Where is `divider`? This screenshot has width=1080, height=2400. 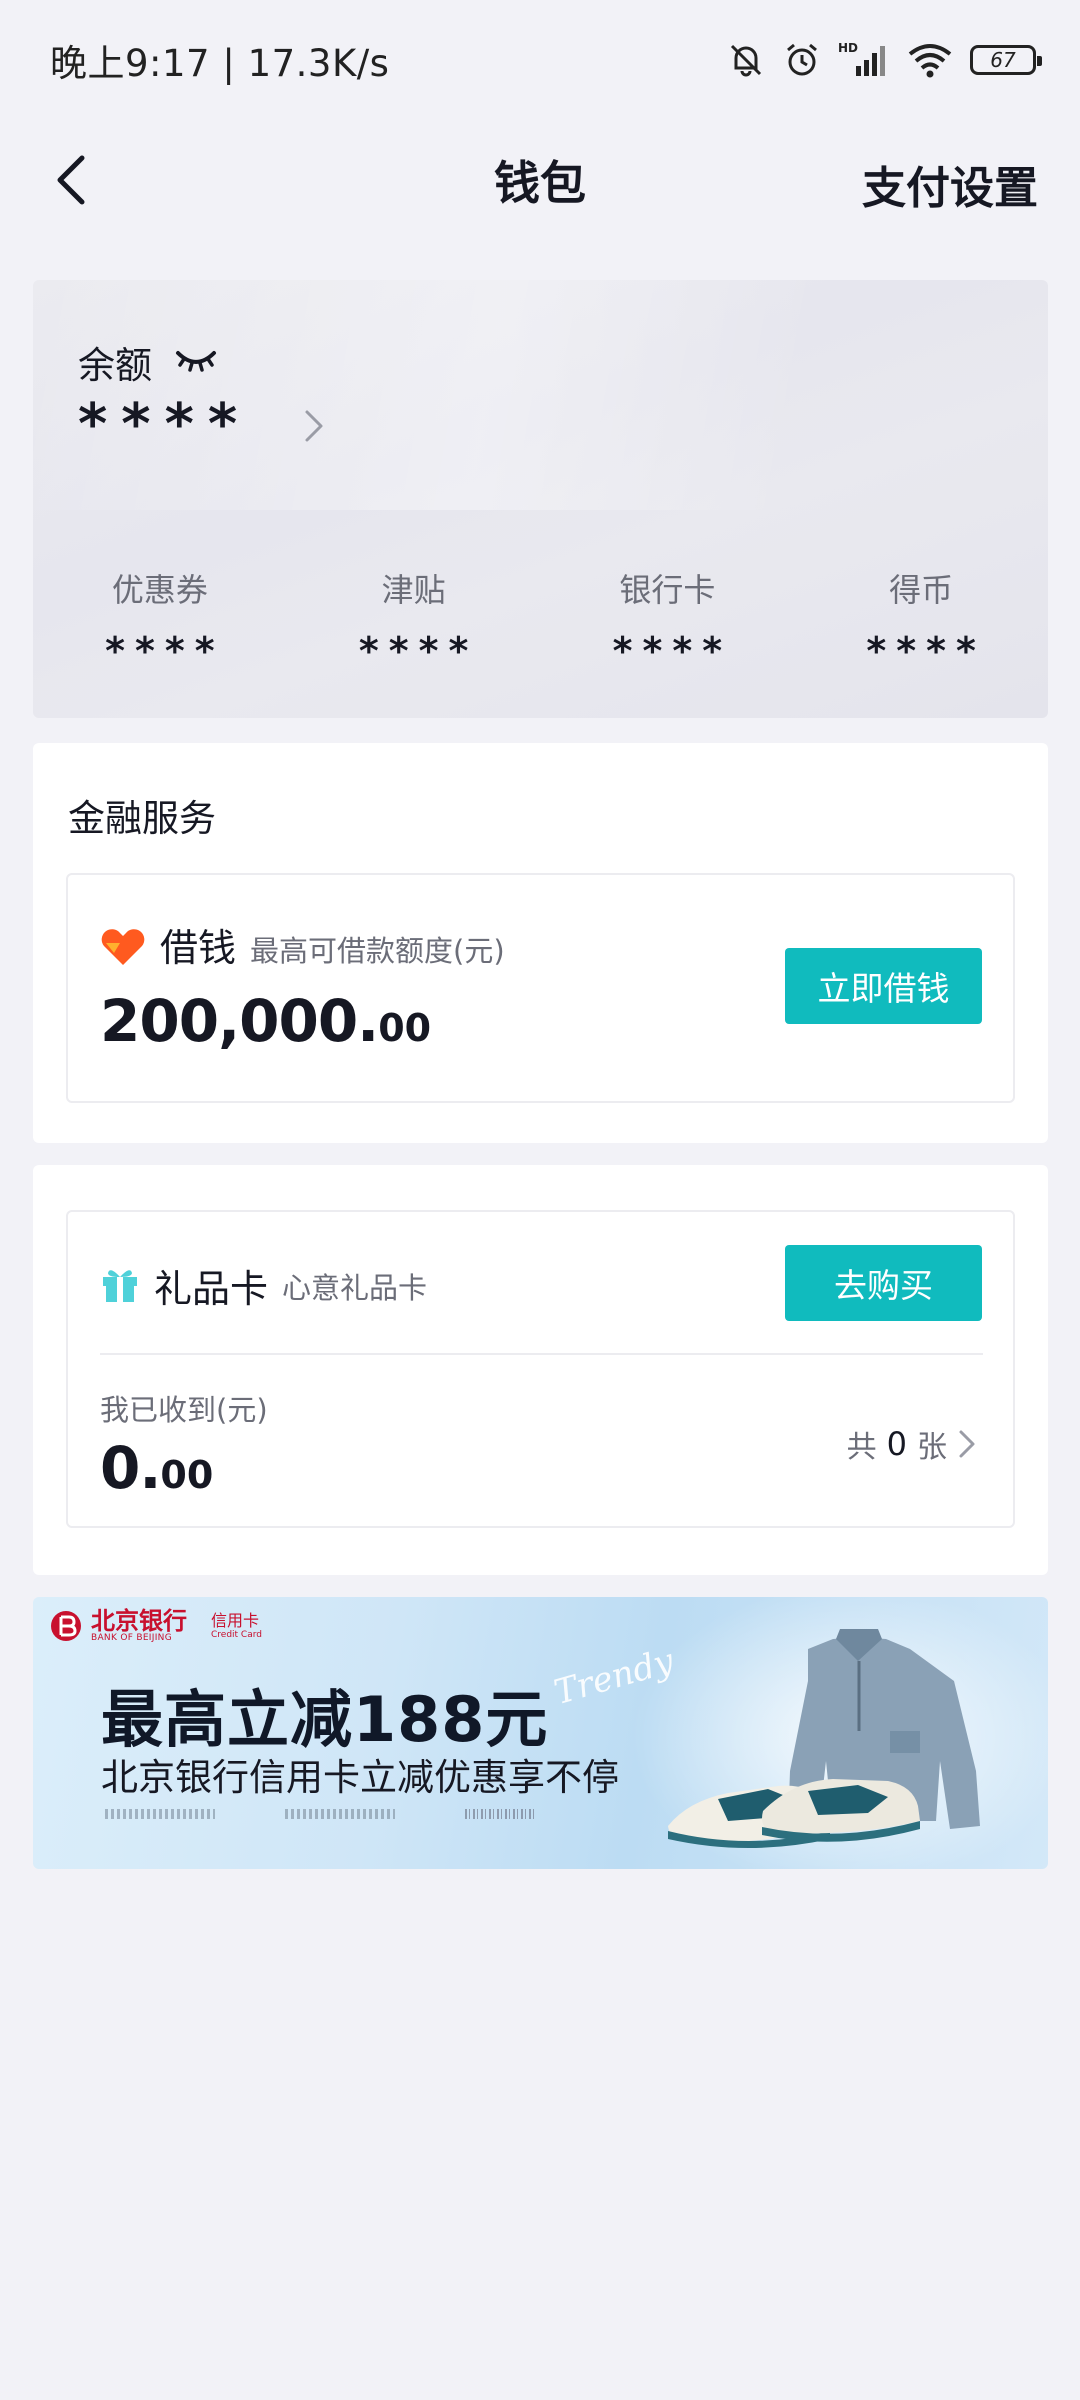
divider is located at coordinates (541, 1354).